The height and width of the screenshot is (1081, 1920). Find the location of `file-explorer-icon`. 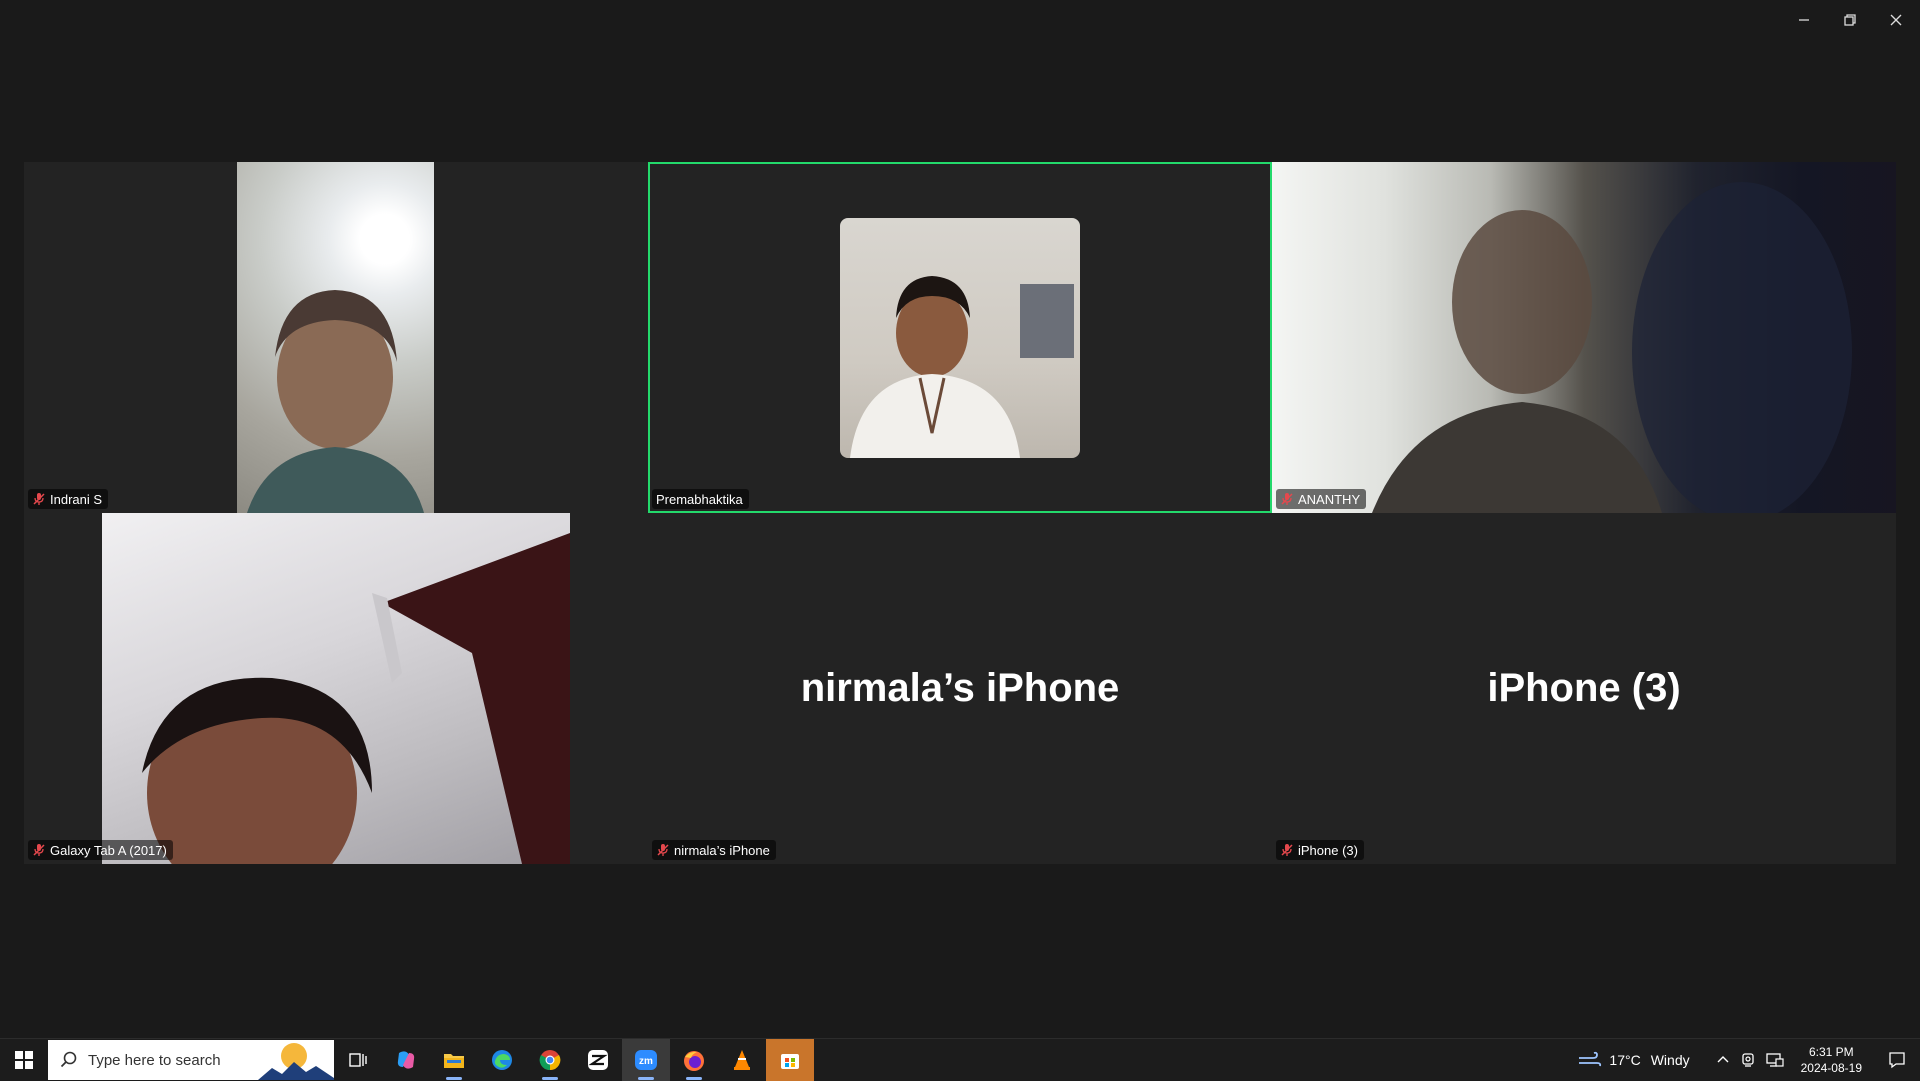

file-explorer-icon is located at coordinates (454, 1061).